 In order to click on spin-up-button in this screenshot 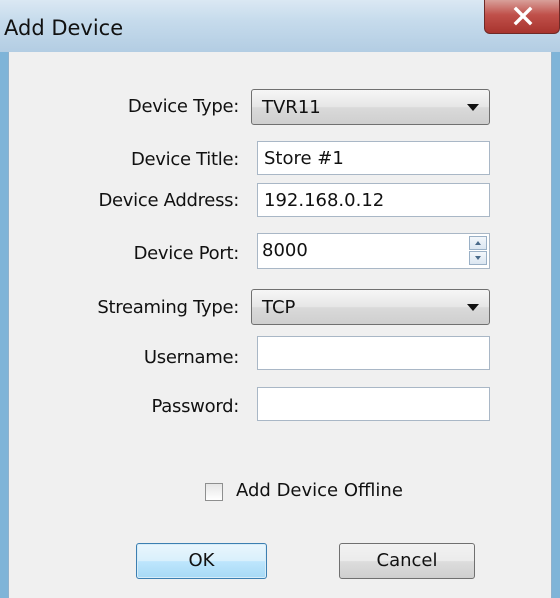, I will do `click(478, 243)`.